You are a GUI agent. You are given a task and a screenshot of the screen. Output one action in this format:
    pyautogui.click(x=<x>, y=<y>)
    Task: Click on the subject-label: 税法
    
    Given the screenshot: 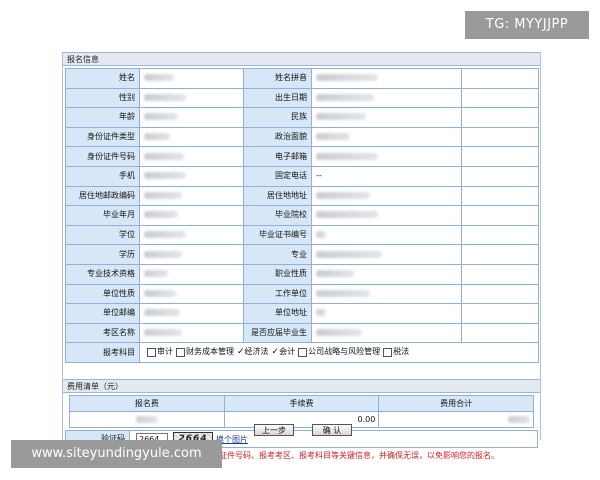 What is the action you would take?
    pyautogui.click(x=401, y=352)
    